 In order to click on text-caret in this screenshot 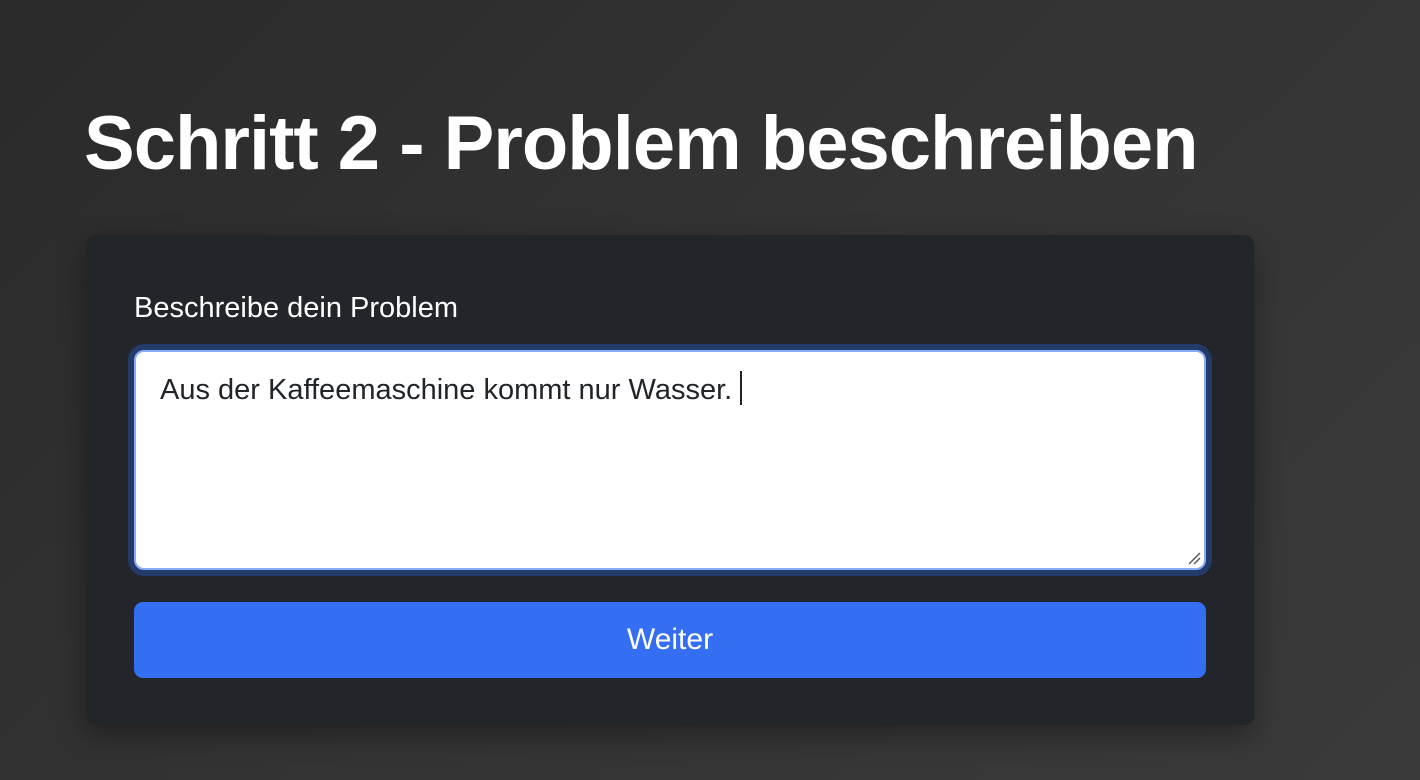, I will do `click(741, 388)`.